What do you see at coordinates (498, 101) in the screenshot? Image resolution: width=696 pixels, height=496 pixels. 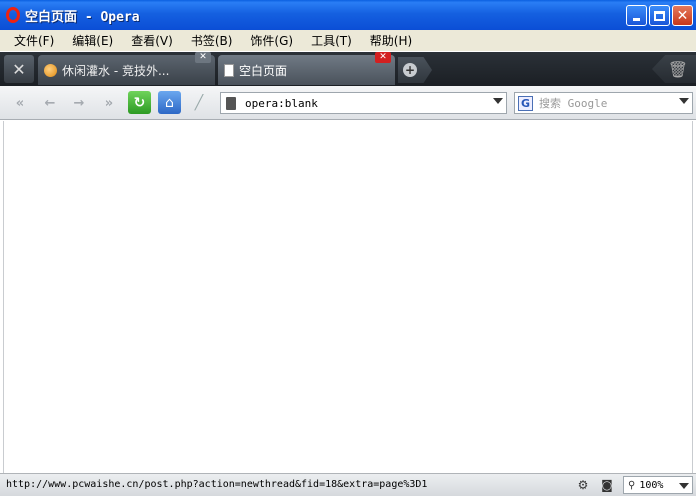 I see `address-dropdown-icon` at bounding box center [498, 101].